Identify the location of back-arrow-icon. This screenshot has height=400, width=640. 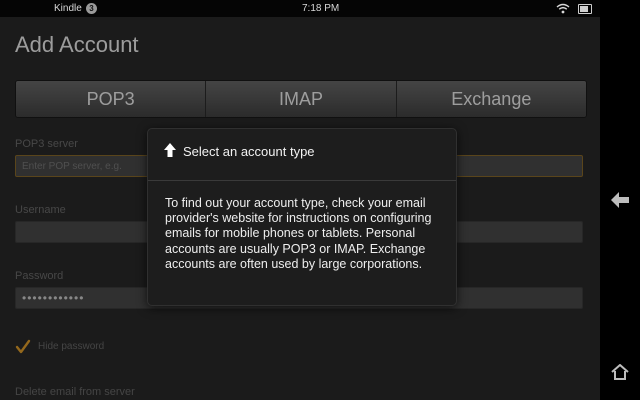
(620, 200).